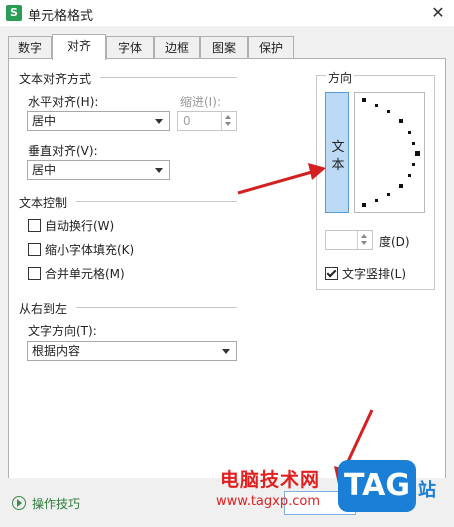 The width and height of the screenshot is (454, 527). Describe the element at coordinates (79, 47) in the screenshot. I see `tab-alignment: 对齐` at that location.